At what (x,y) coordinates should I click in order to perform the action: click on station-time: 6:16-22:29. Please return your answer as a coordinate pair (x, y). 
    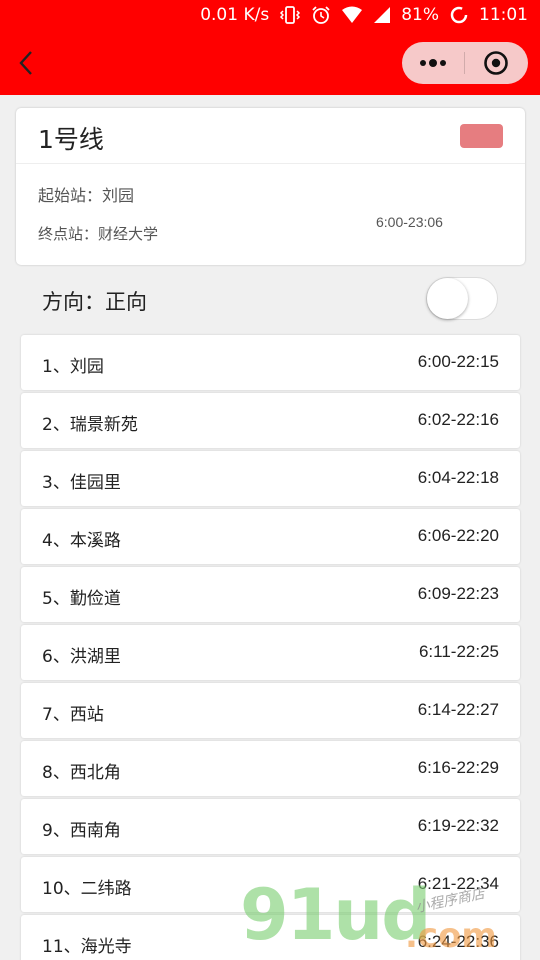
    Looking at the image, I should click on (458, 767).